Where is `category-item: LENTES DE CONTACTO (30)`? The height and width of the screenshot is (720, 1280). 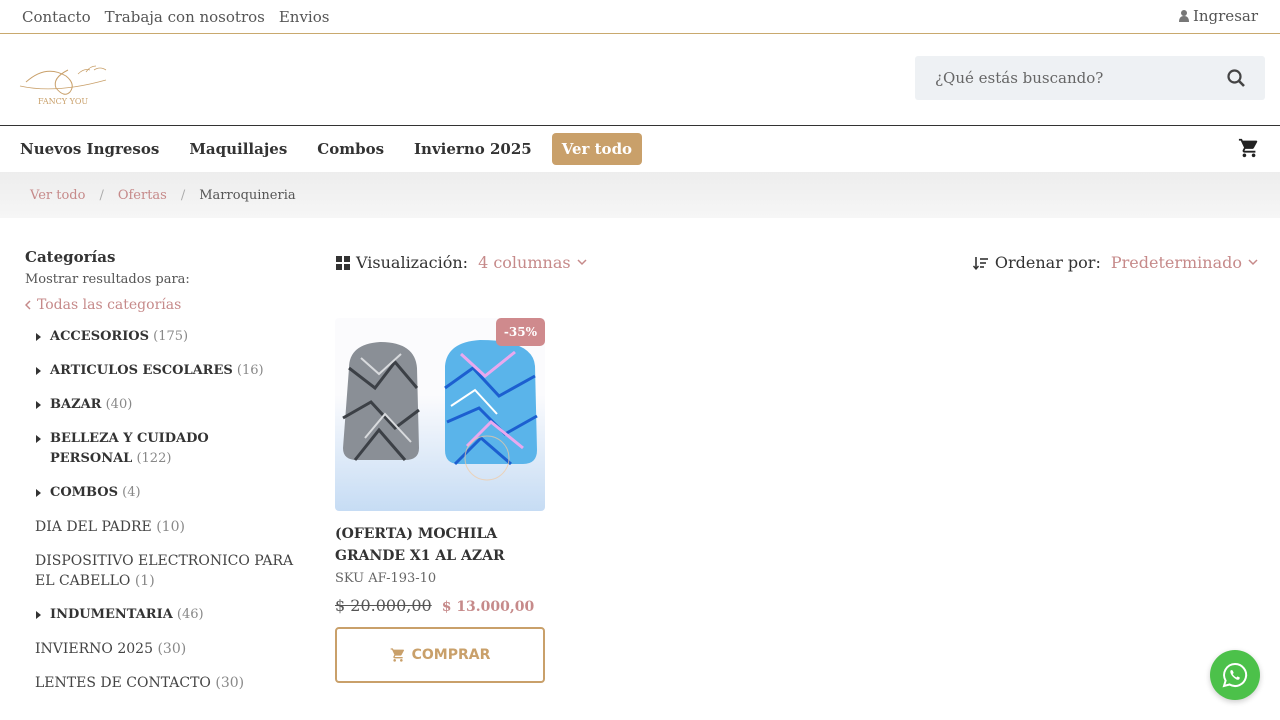
category-item: LENTES DE CONTACTO (30) is located at coordinates (160, 683).